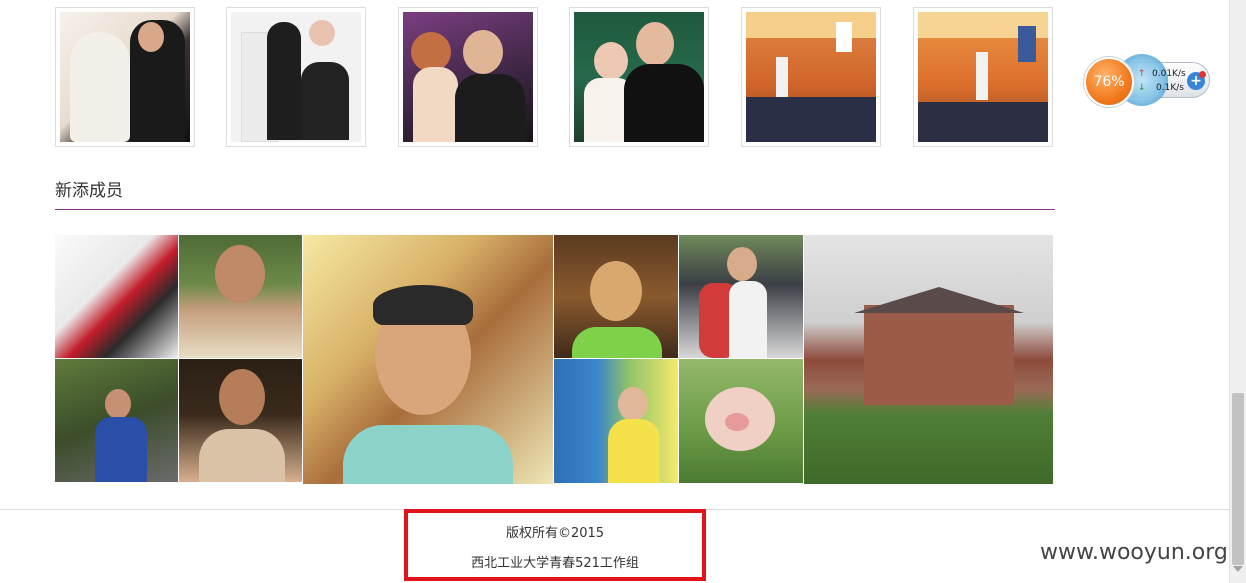  What do you see at coordinates (1169, 74) in the screenshot?
I see `upload-speed: 0.01K/s` at bounding box center [1169, 74].